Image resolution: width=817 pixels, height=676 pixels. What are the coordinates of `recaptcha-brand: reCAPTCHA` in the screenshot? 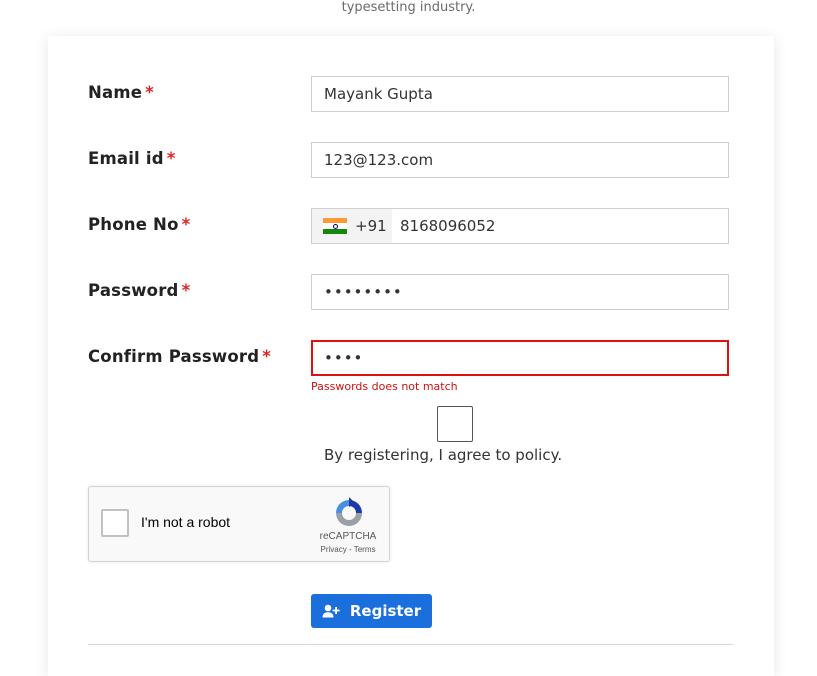 It's located at (348, 536).